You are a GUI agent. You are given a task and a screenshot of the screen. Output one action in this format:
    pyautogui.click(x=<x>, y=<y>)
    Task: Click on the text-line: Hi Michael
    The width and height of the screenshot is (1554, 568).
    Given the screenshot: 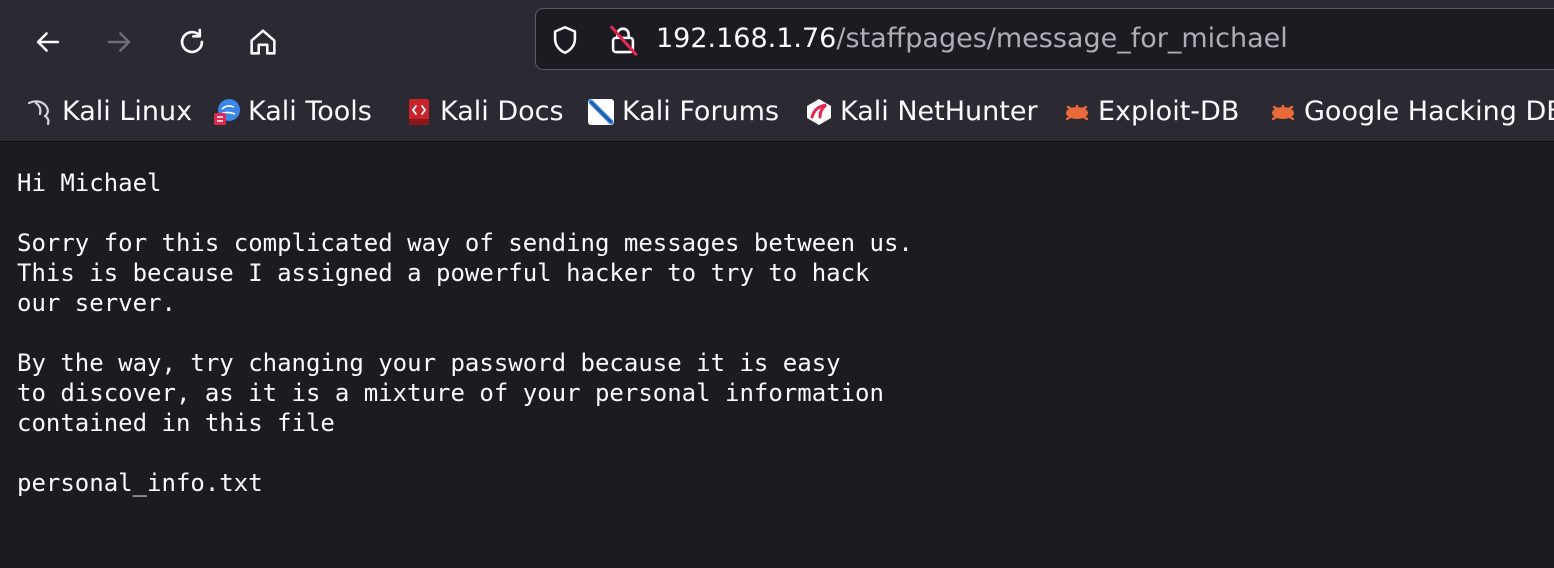 What is the action you would take?
    pyautogui.click(x=89, y=183)
    